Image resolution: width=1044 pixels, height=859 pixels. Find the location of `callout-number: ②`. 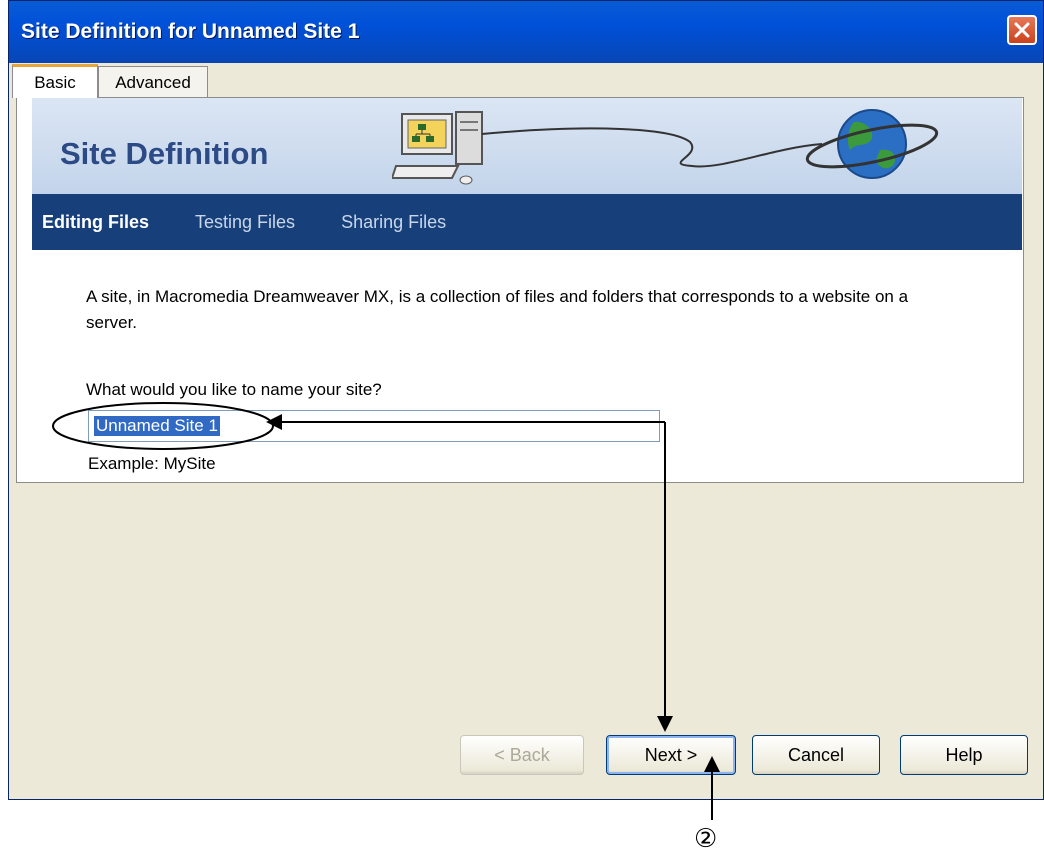

callout-number: ② is located at coordinates (706, 839).